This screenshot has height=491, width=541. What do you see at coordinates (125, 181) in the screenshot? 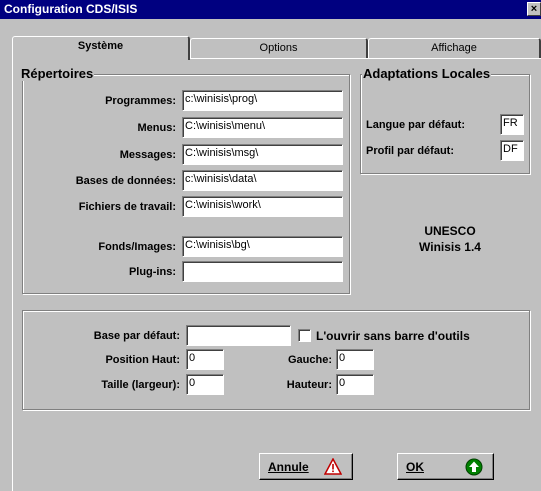
I see `bases-donnees-label: Bases de données:` at bounding box center [125, 181].